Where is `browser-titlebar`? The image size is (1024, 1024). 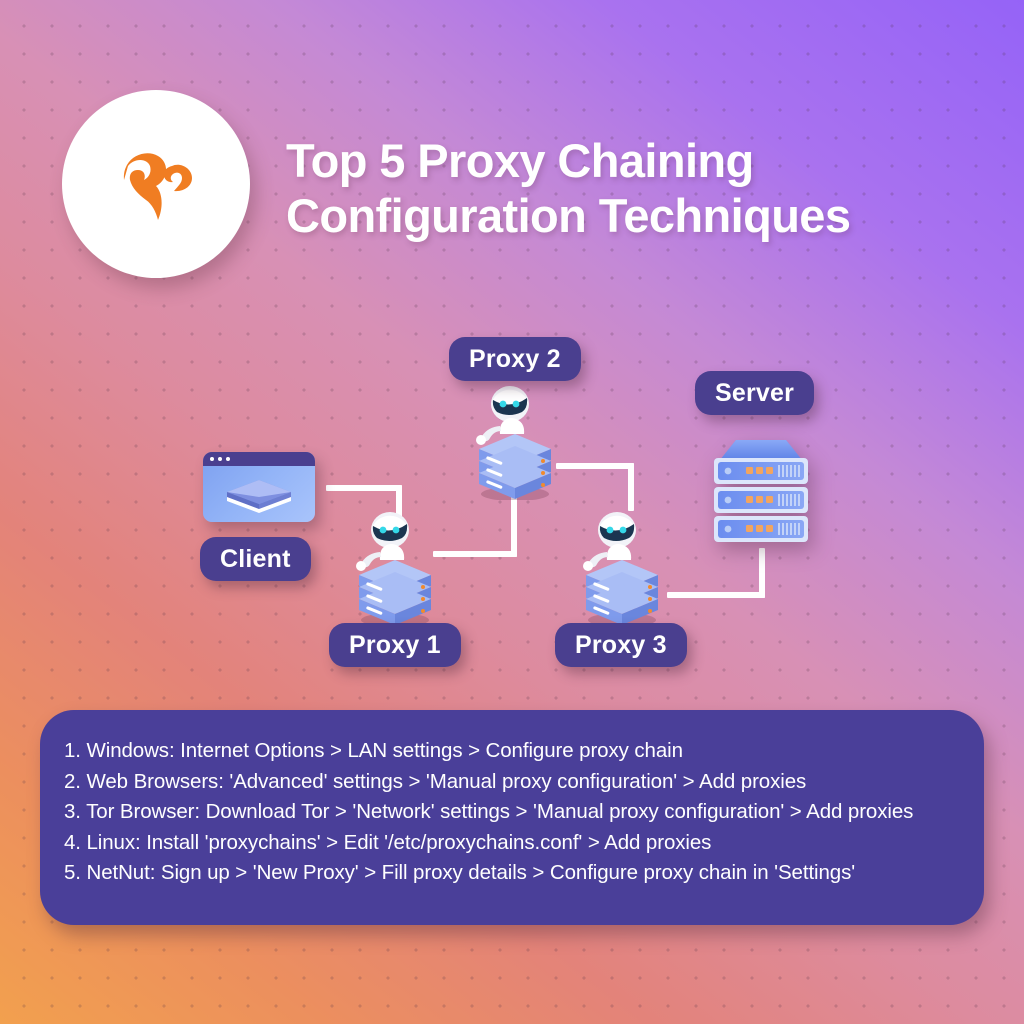 browser-titlebar is located at coordinates (259, 459).